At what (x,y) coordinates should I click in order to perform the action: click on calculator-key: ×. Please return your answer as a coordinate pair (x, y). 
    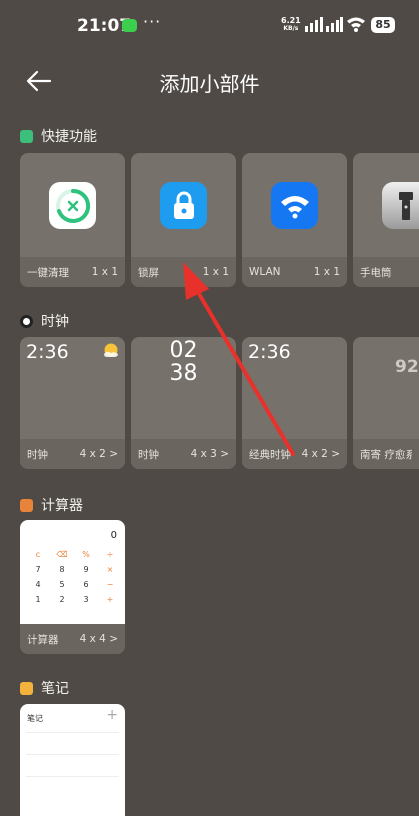
    Looking at the image, I should click on (110, 569).